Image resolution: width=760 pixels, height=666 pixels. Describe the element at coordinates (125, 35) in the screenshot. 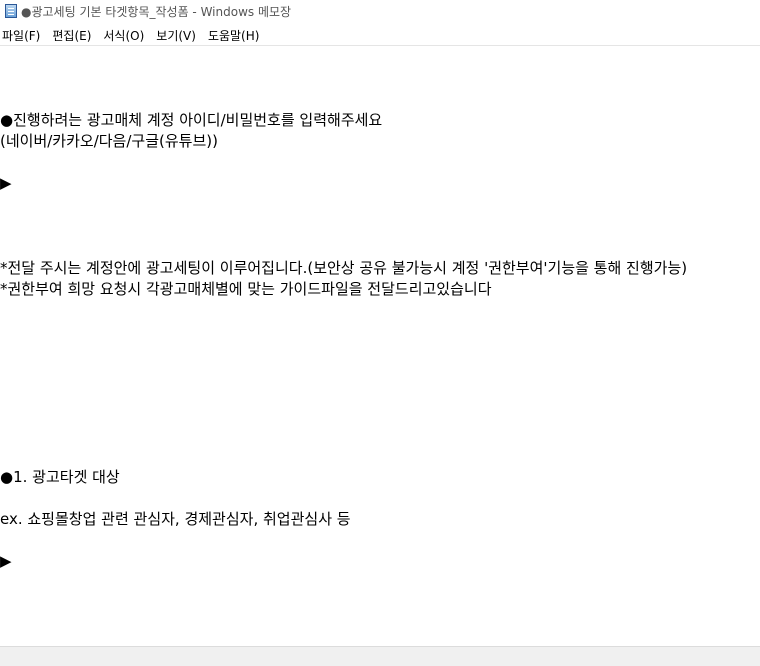

I see `menu-format: 서식(O)` at that location.